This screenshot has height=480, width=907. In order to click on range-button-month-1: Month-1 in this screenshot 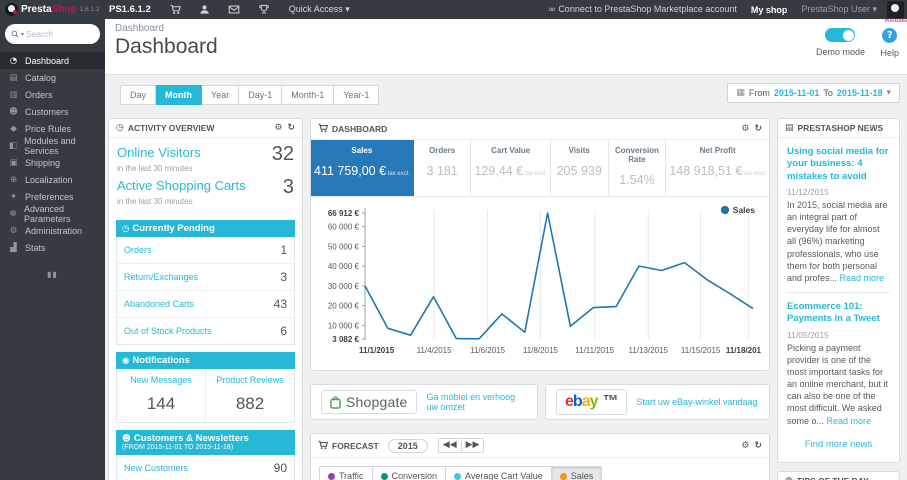, I will do `click(308, 95)`.